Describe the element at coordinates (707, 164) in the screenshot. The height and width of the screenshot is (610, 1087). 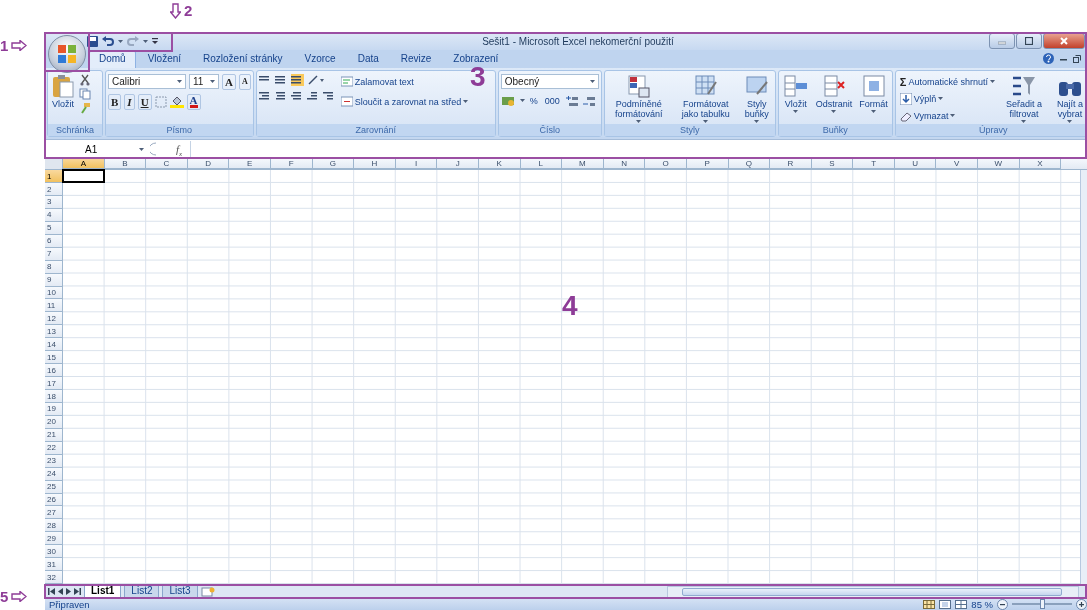
I see `column-header: P` at that location.